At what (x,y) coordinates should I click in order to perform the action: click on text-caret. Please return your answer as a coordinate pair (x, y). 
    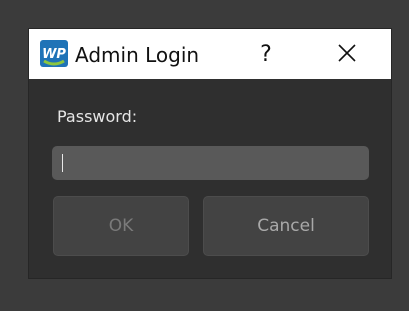
    Looking at the image, I should click on (62, 163).